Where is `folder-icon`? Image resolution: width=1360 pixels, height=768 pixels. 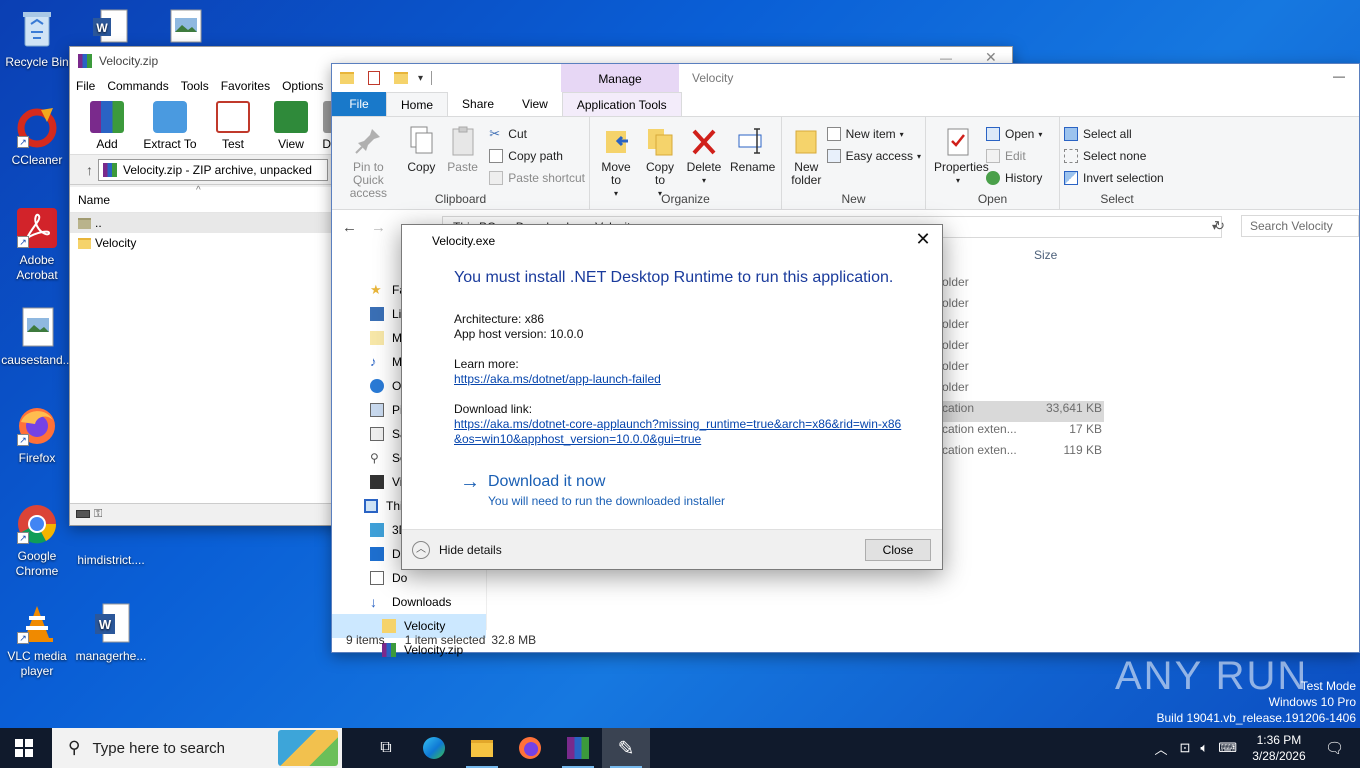
folder-icon is located at coordinates (84, 243).